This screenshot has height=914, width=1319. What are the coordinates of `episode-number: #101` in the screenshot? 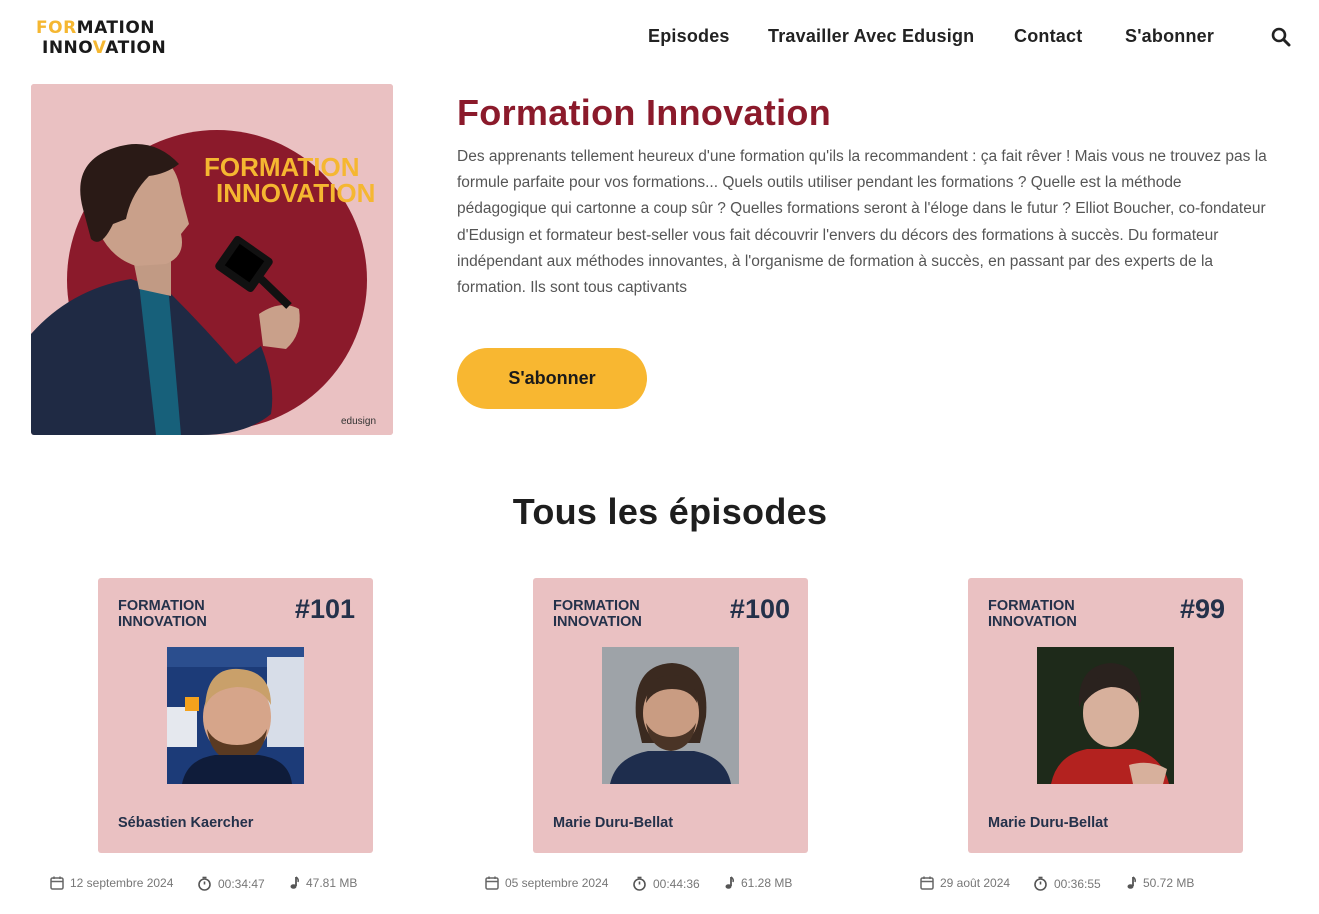 It's located at (324, 609).